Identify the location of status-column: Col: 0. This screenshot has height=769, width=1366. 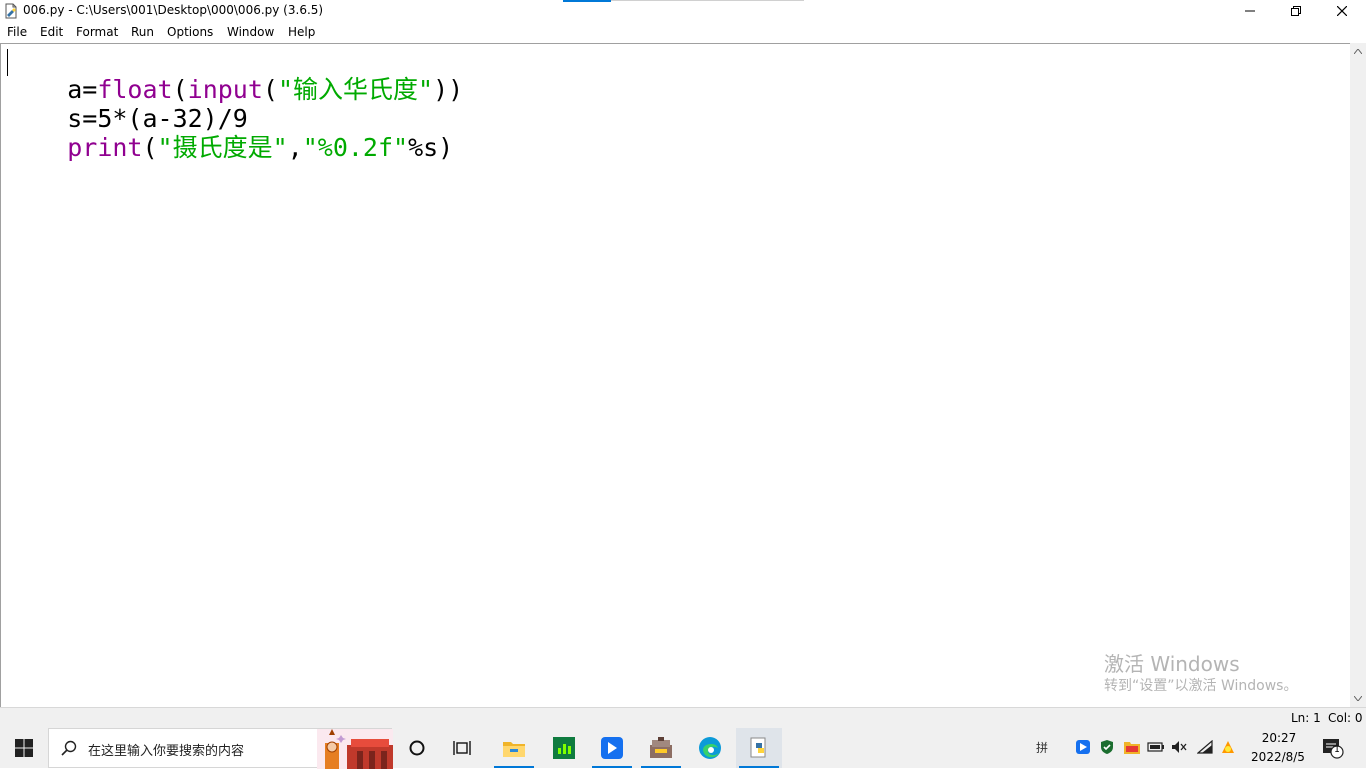
(1345, 718).